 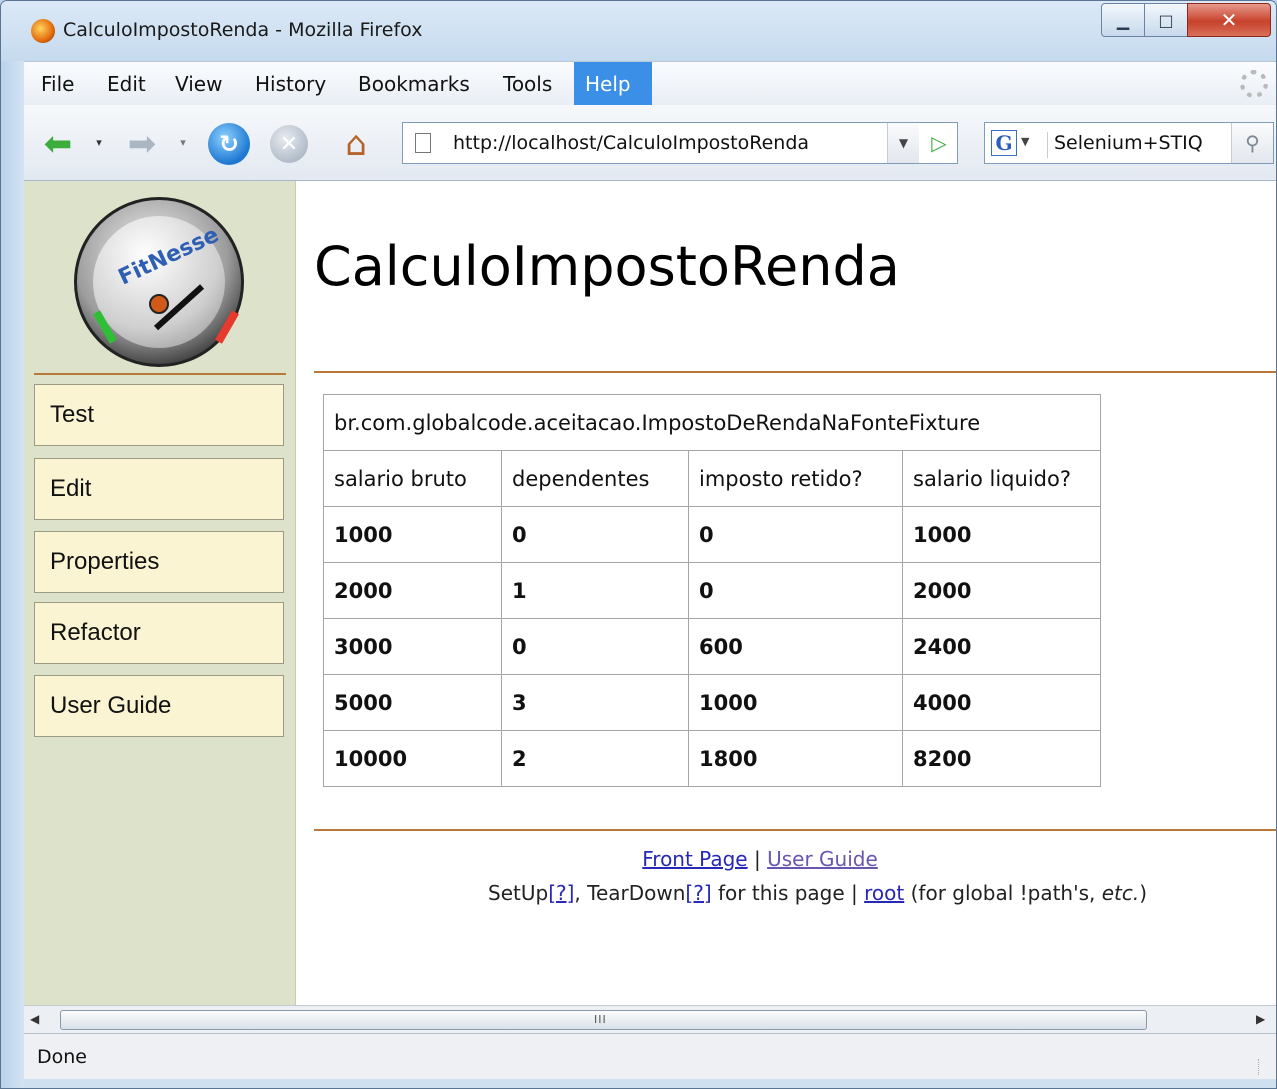 I want to click on home-button: ⌂, so click(x=356, y=144).